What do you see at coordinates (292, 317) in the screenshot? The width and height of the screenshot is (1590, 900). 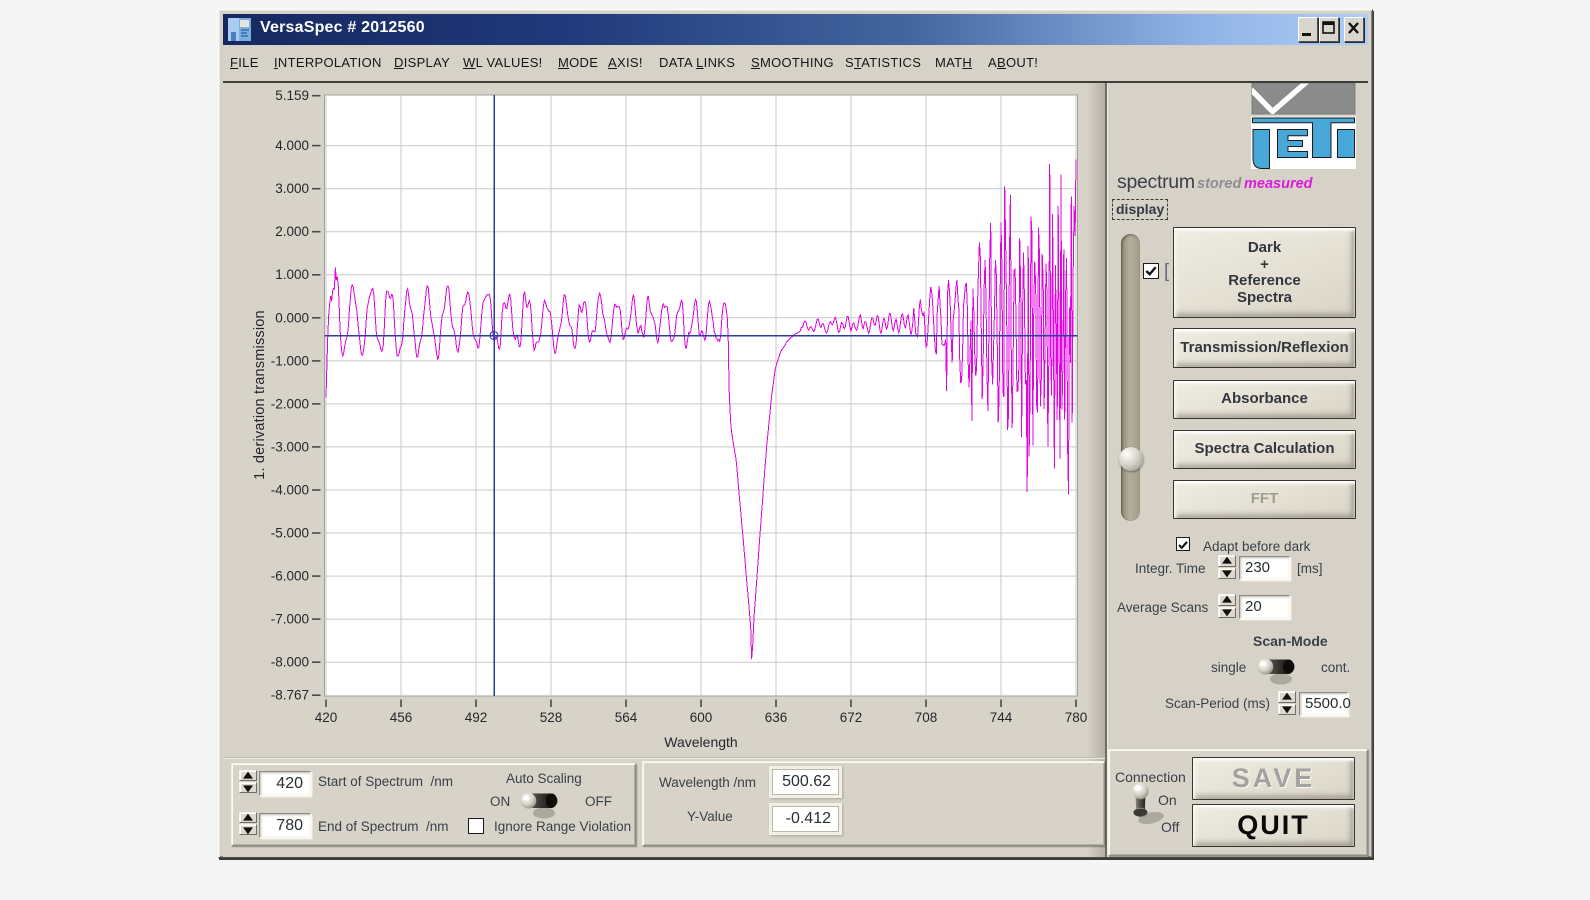 I see `svg-text: 0.000` at bounding box center [292, 317].